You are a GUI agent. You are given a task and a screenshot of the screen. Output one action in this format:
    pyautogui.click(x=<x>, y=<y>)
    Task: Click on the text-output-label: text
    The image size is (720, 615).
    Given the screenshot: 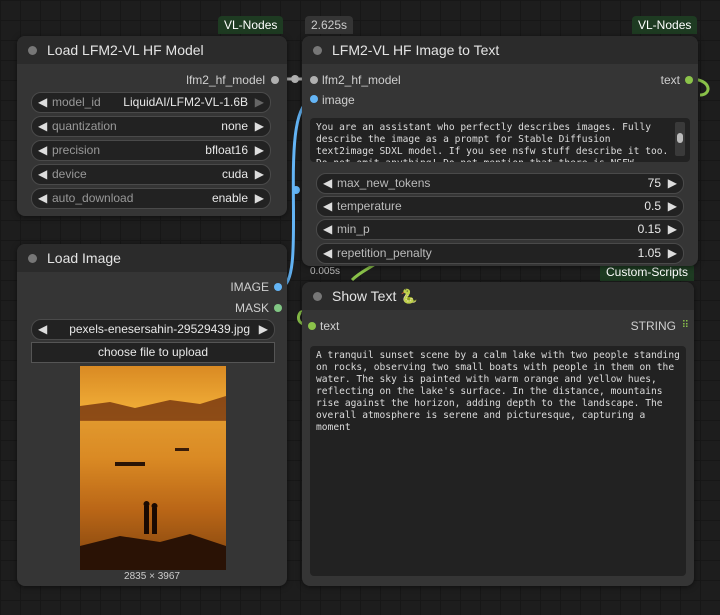 What is the action you would take?
    pyautogui.click(x=670, y=80)
    